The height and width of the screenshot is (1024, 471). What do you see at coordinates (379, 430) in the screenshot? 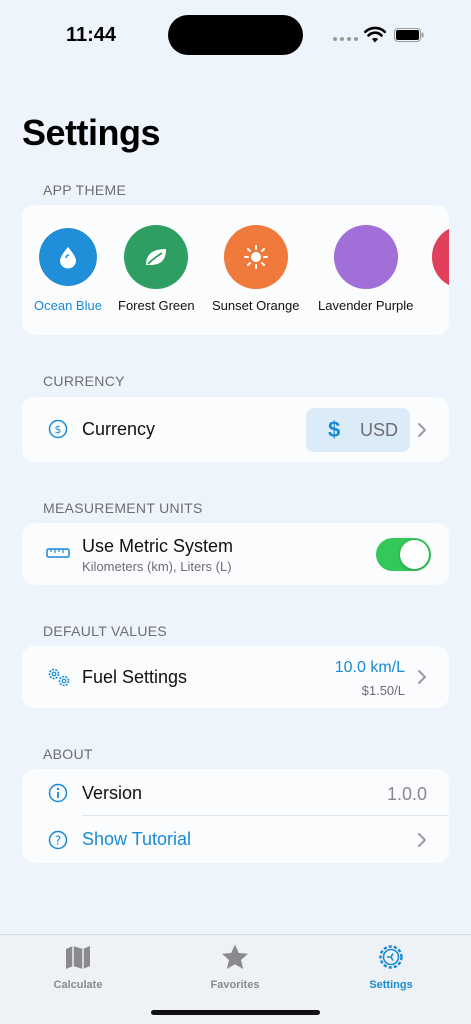
I see `currency-code: USD` at bounding box center [379, 430].